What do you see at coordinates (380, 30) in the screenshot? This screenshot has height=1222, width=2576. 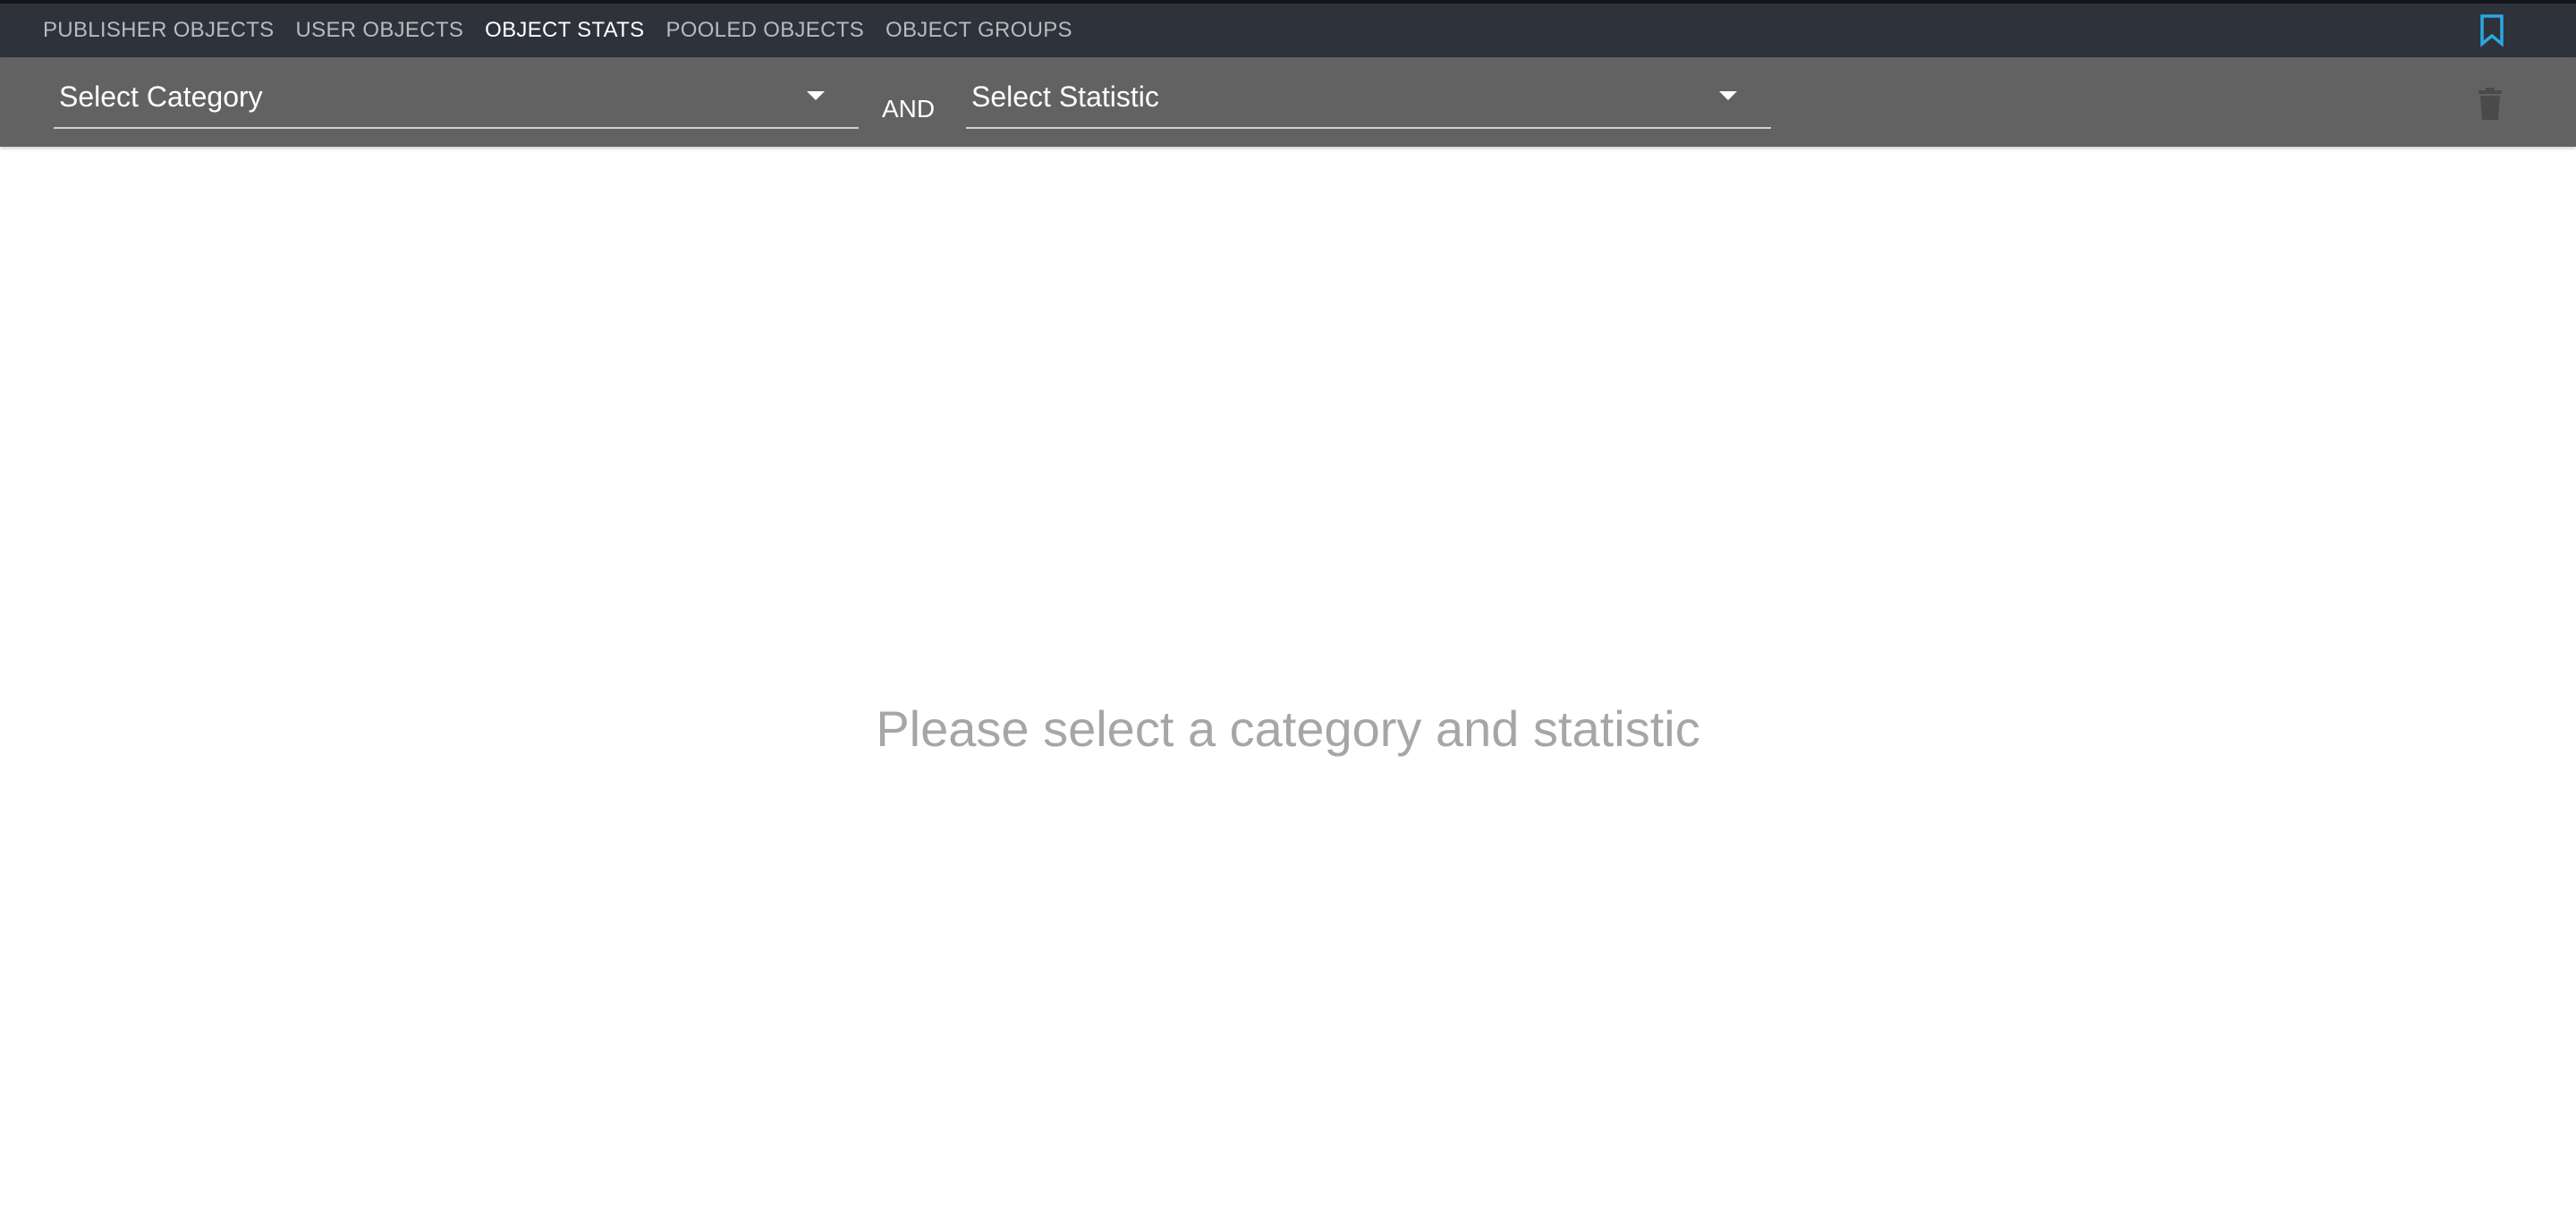 I see `tab-user-objects: USER OBJECTS` at bounding box center [380, 30].